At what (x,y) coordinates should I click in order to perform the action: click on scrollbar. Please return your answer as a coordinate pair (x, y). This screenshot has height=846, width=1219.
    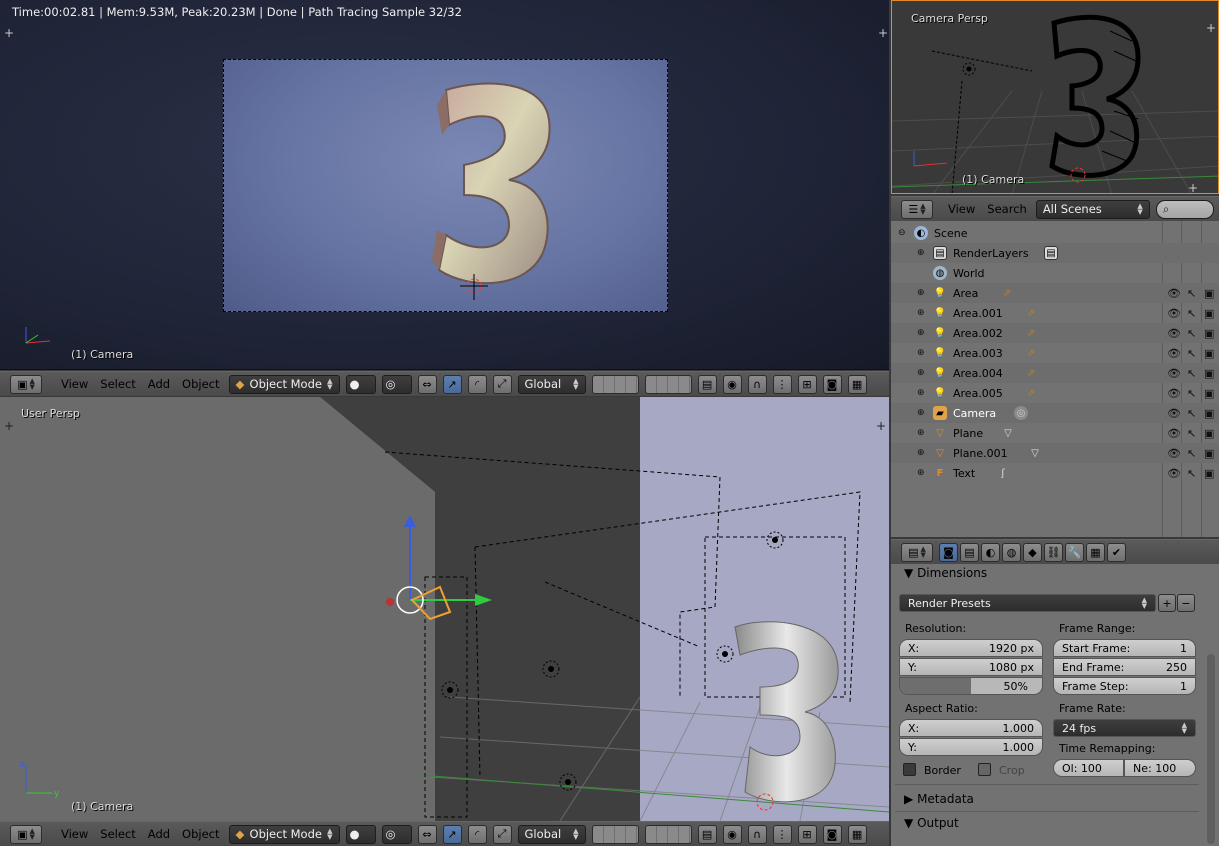
    Looking at the image, I should click on (1211, 749).